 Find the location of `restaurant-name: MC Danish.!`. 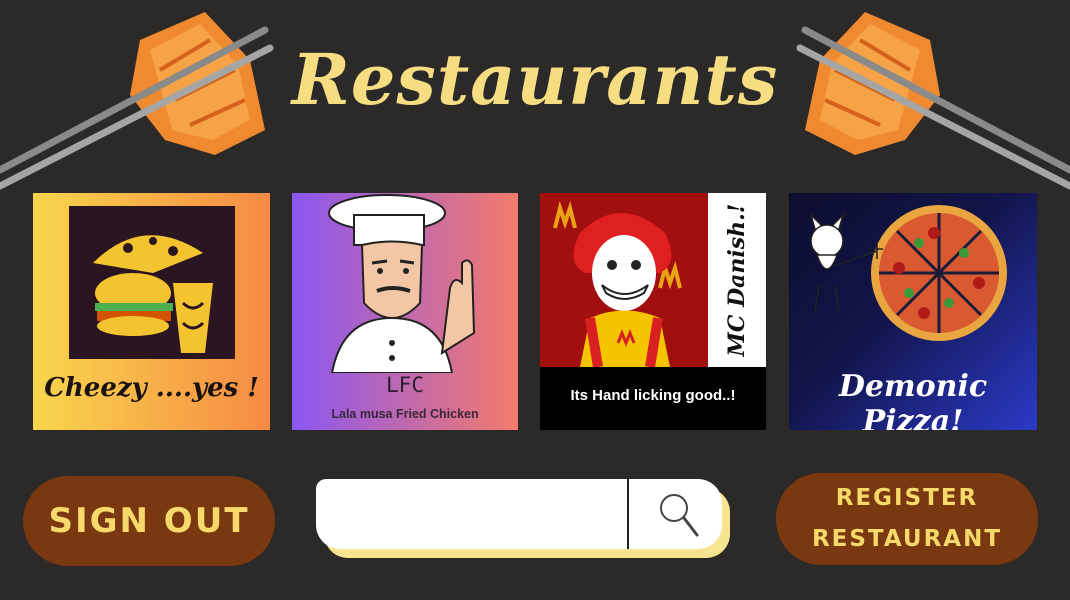

restaurant-name: MC Danish.! is located at coordinates (737, 280).